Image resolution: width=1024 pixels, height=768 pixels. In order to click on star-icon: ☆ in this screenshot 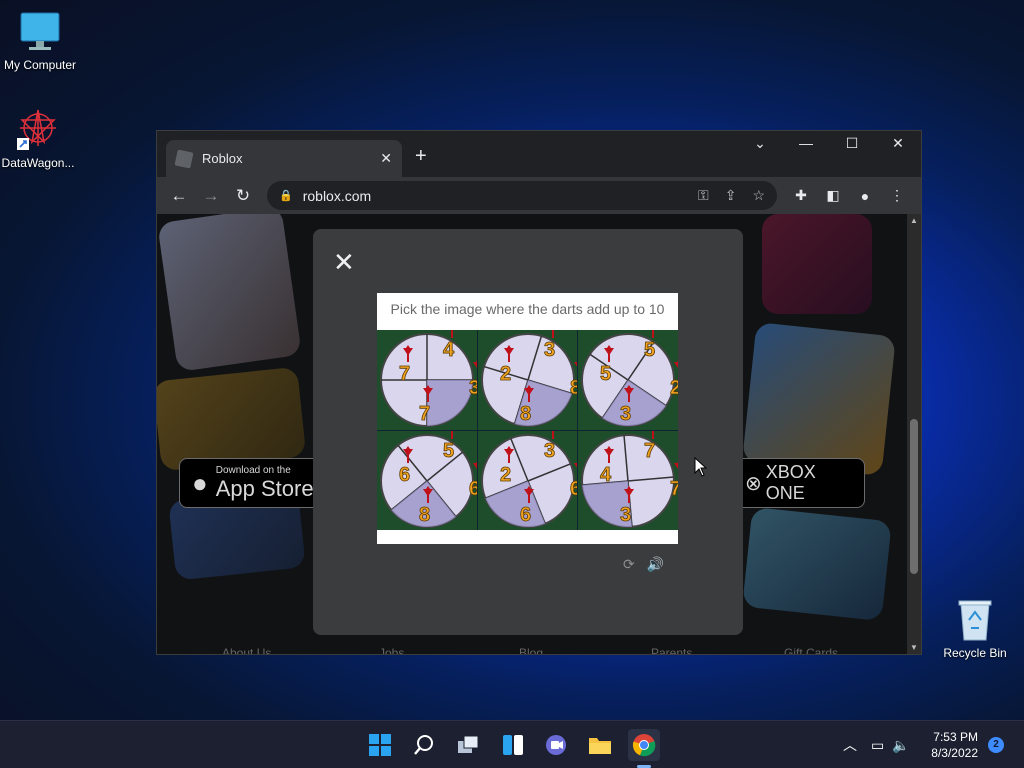, I will do `click(758, 195)`.